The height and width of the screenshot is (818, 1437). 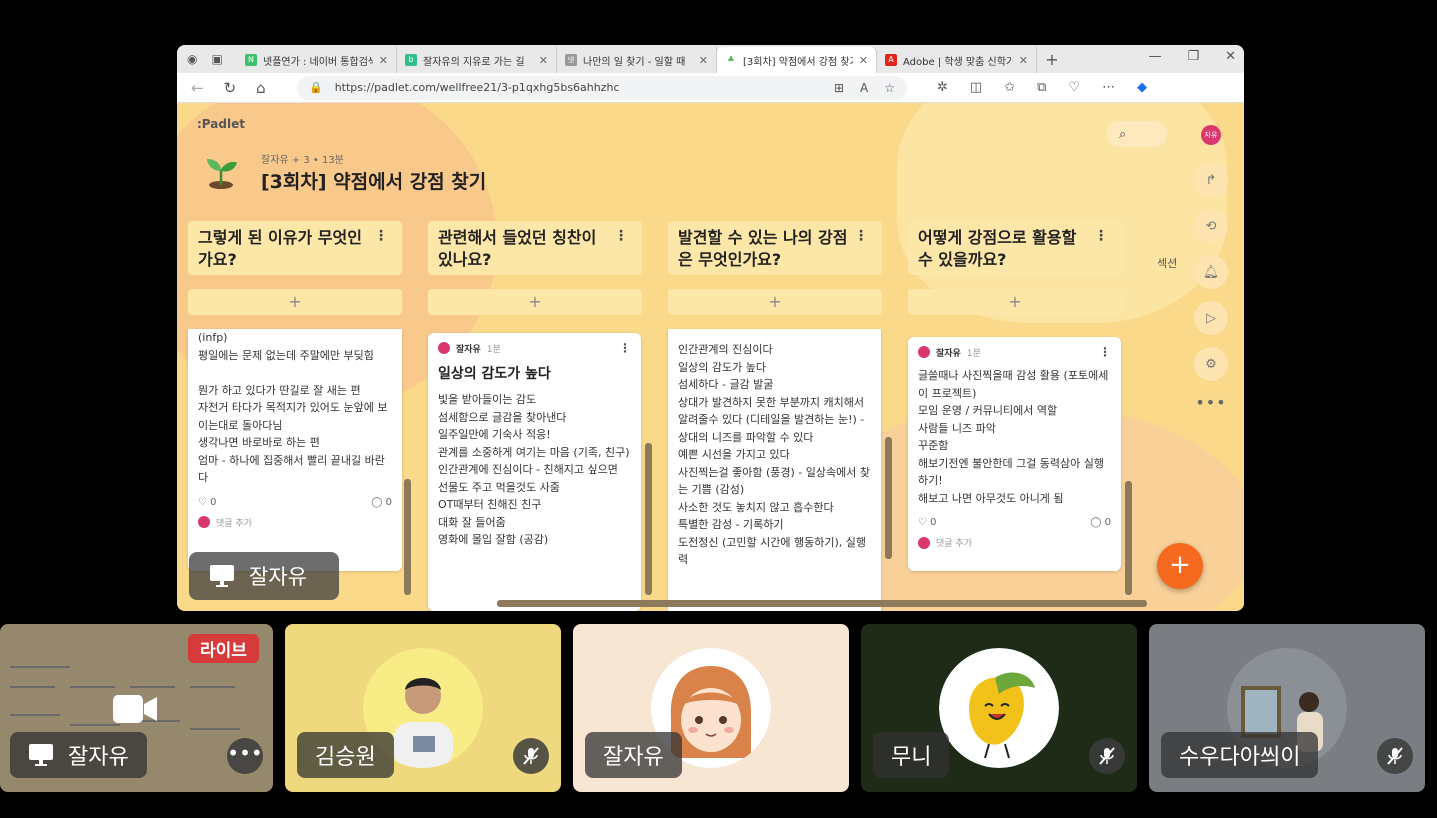 I want to click on participant-tile: 무니, so click(x=999, y=708).